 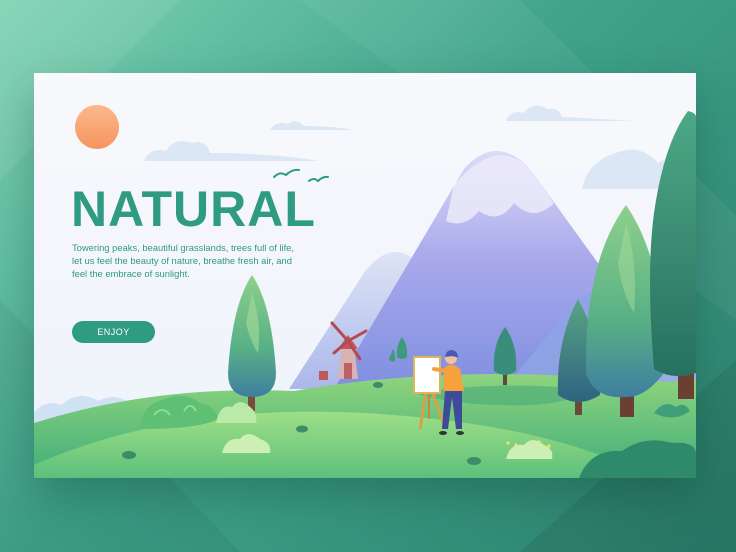 What do you see at coordinates (113, 332) in the screenshot?
I see `enjoy-button: ENJOY` at bounding box center [113, 332].